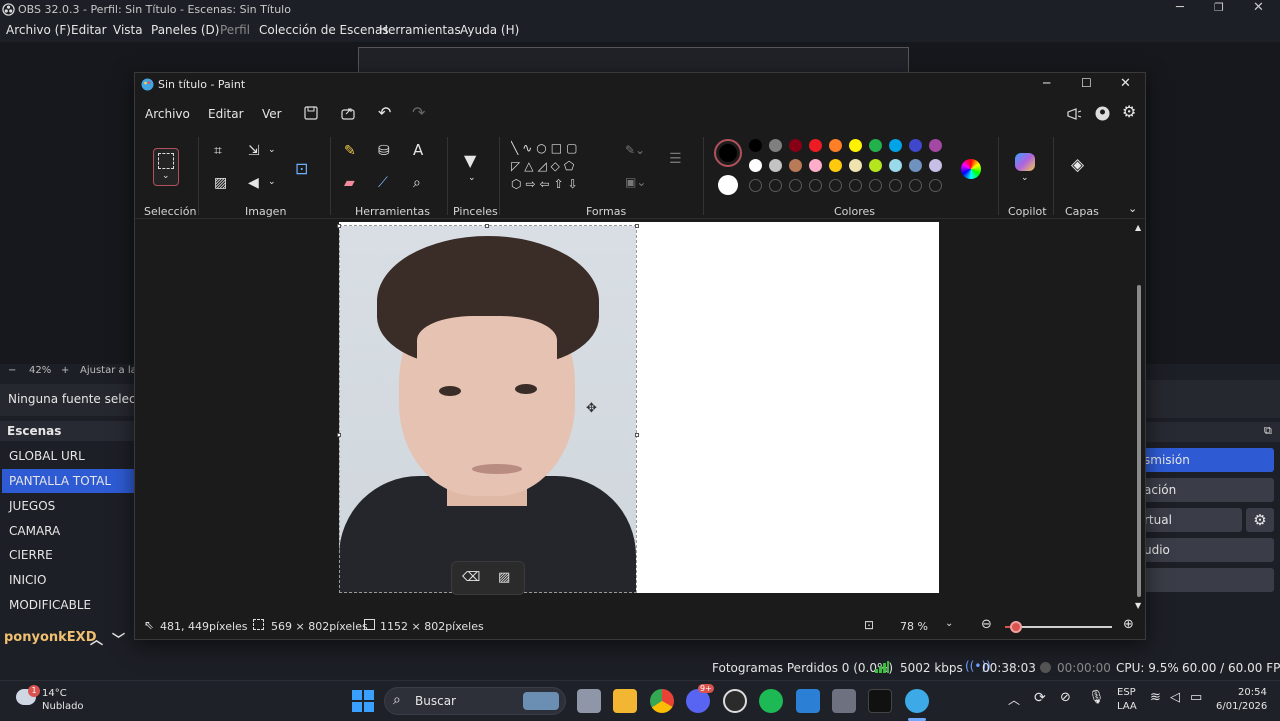  What do you see at coordinates (71, 531) in the screenshot?
I see `scene-item: CAMARA` at bounding box center [71, 531].